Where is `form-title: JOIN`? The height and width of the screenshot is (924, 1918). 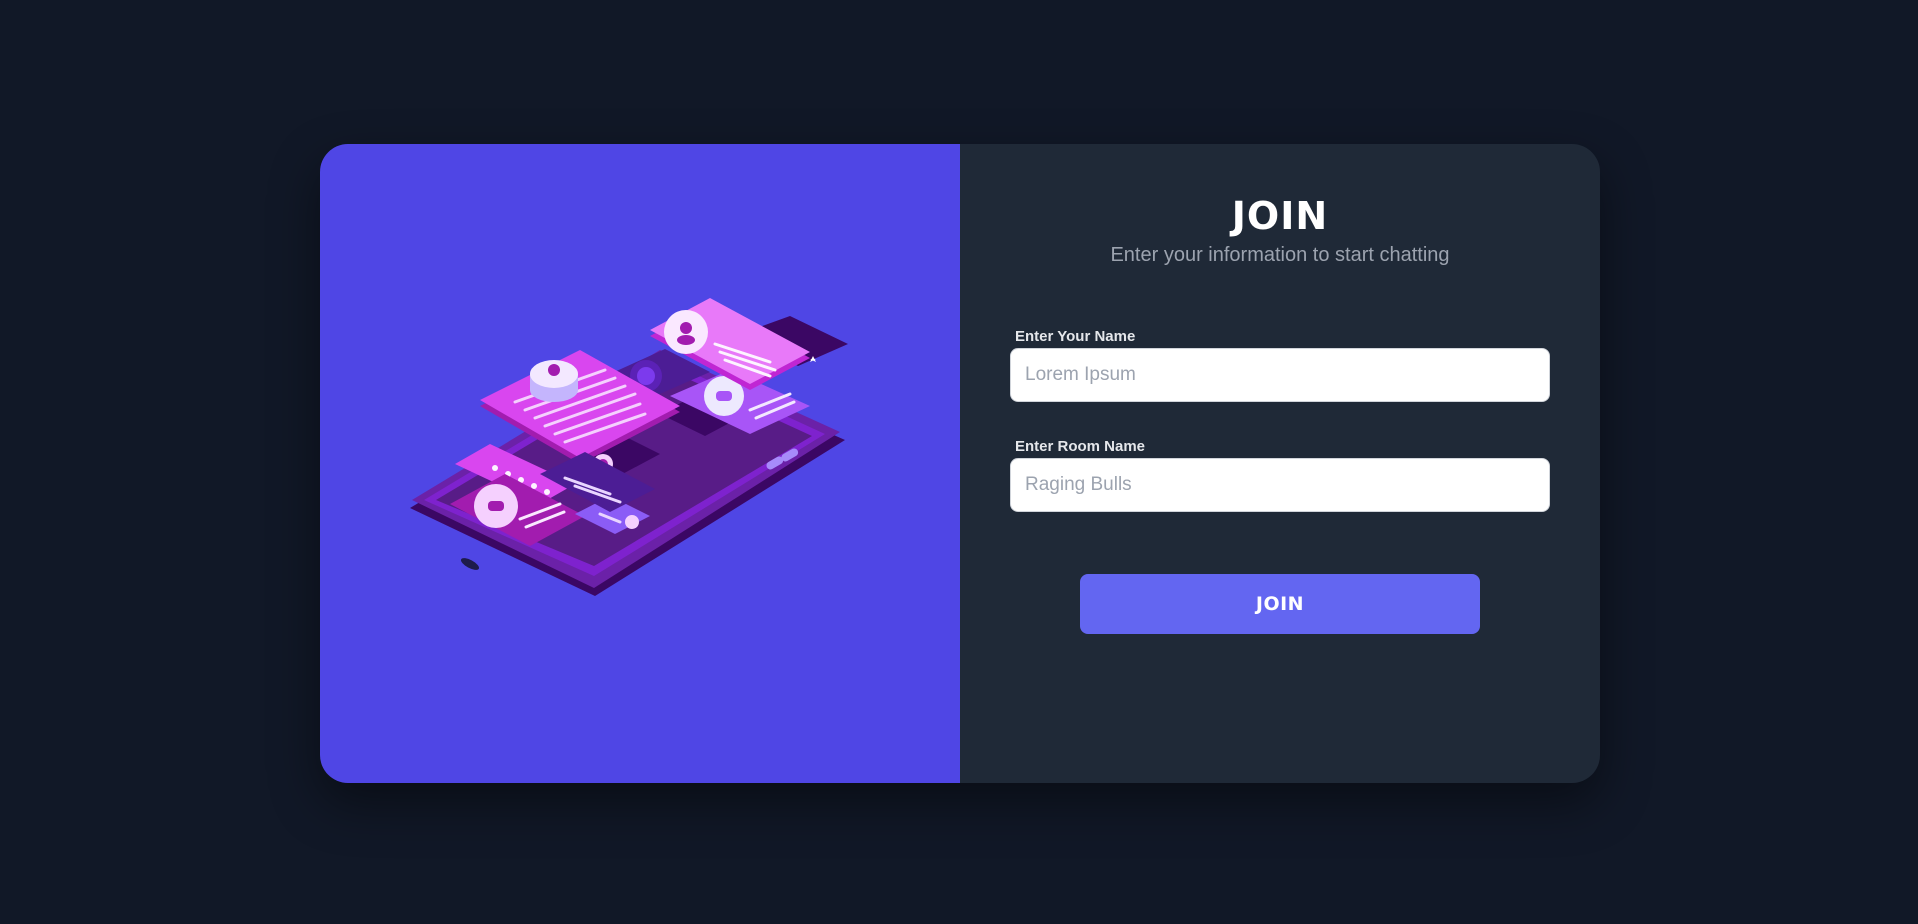 form-title: JOIN is located at coordinates (1280, 216).